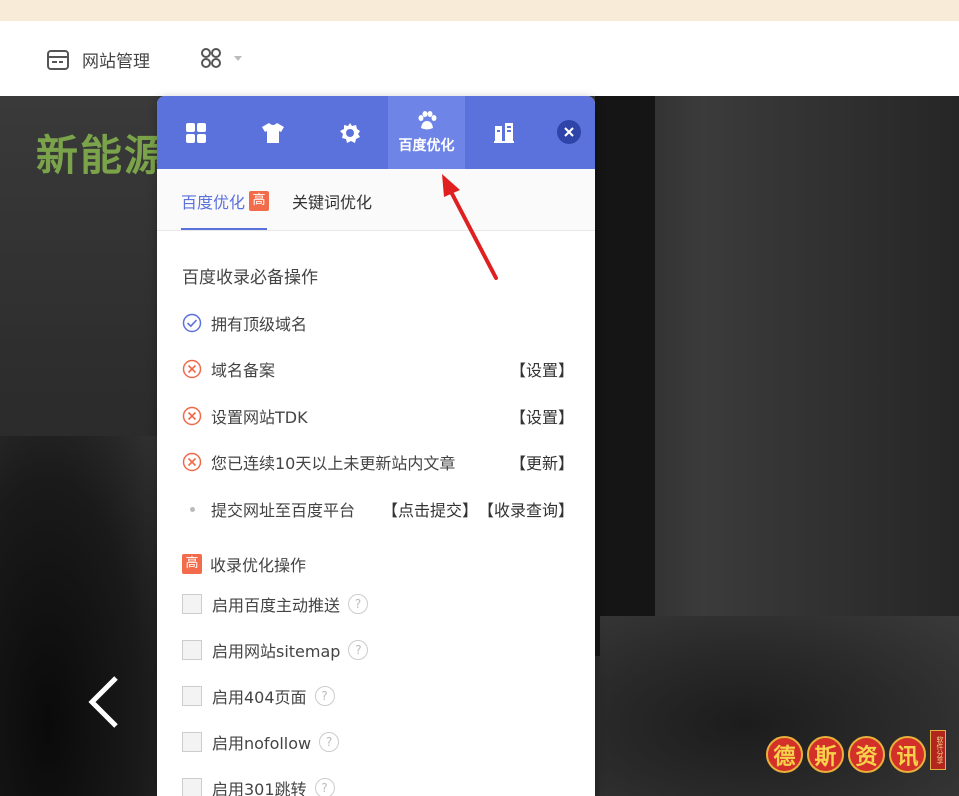 This screenshot has width=959, height=796. I want to click on optimize-section-label: 收录优化操作, so click(258, 565).